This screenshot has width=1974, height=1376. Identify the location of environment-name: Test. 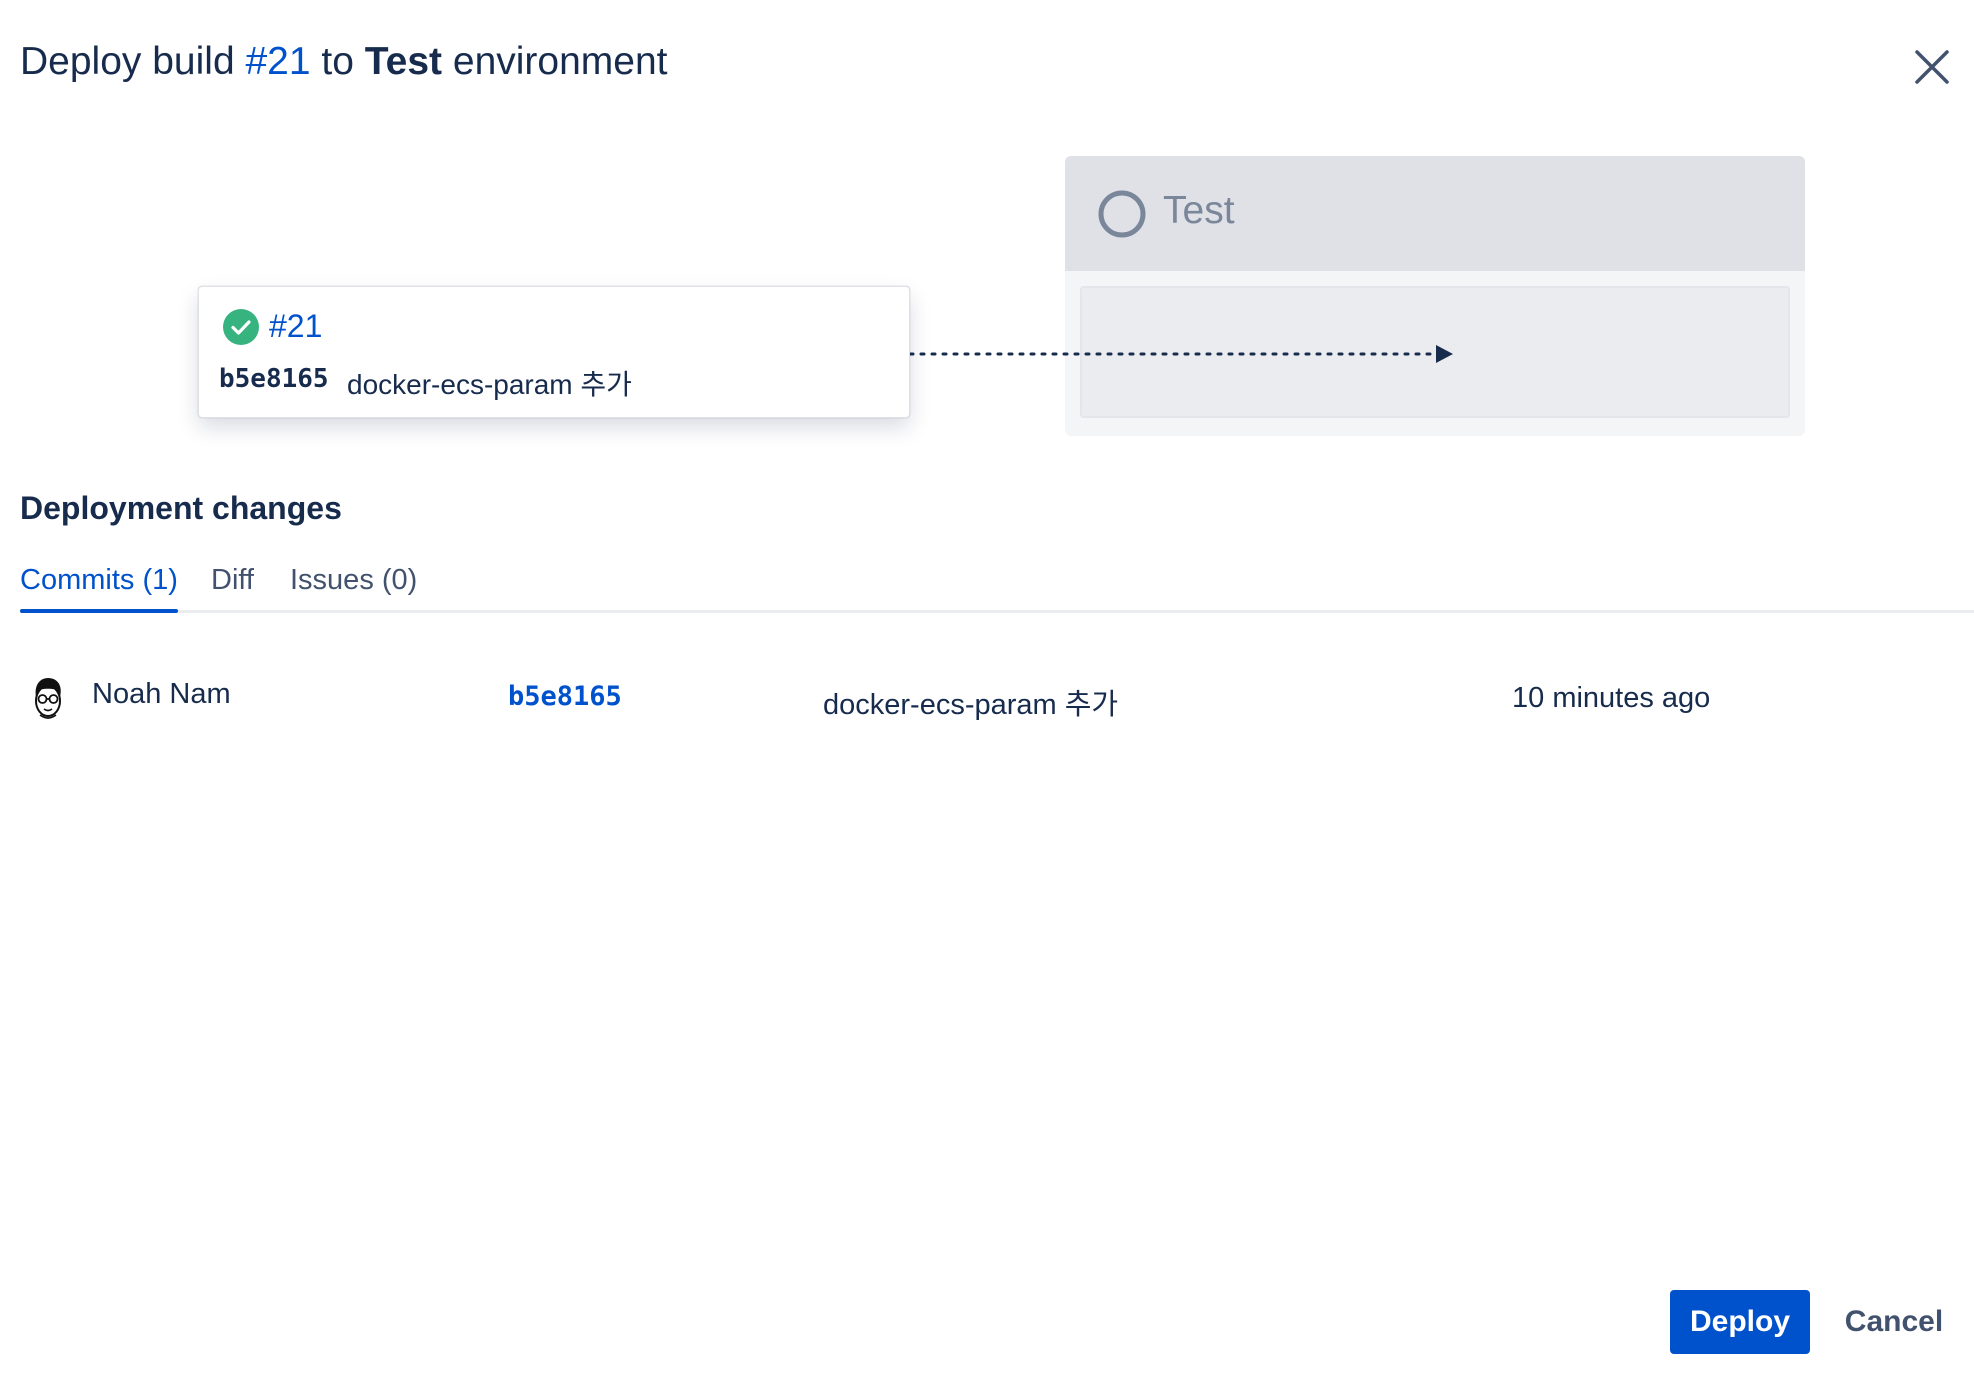
(1199, 210).